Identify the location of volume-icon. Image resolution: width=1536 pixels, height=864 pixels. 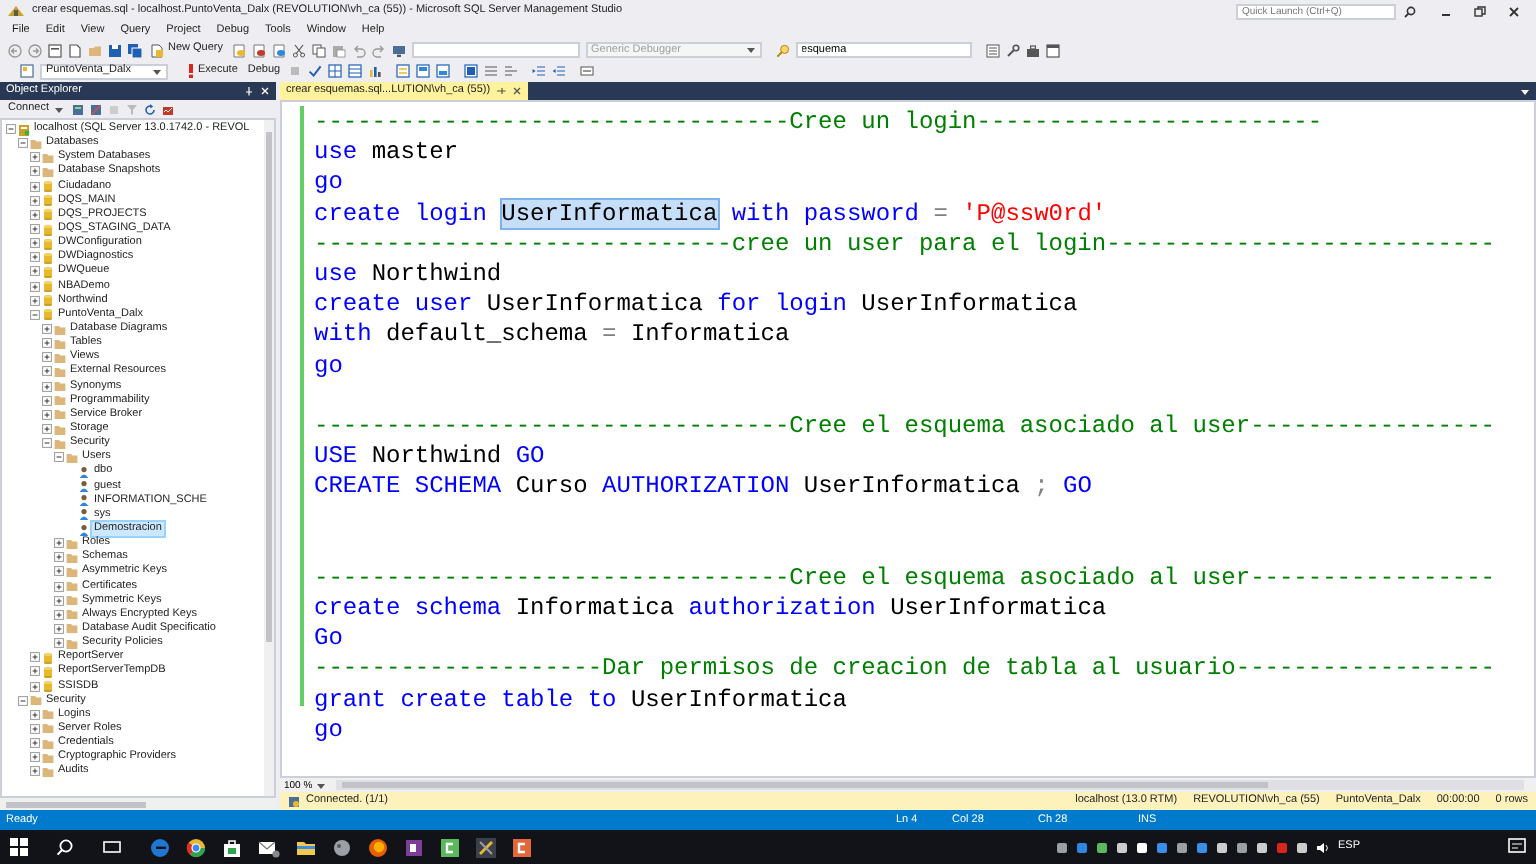
(1322, 847).